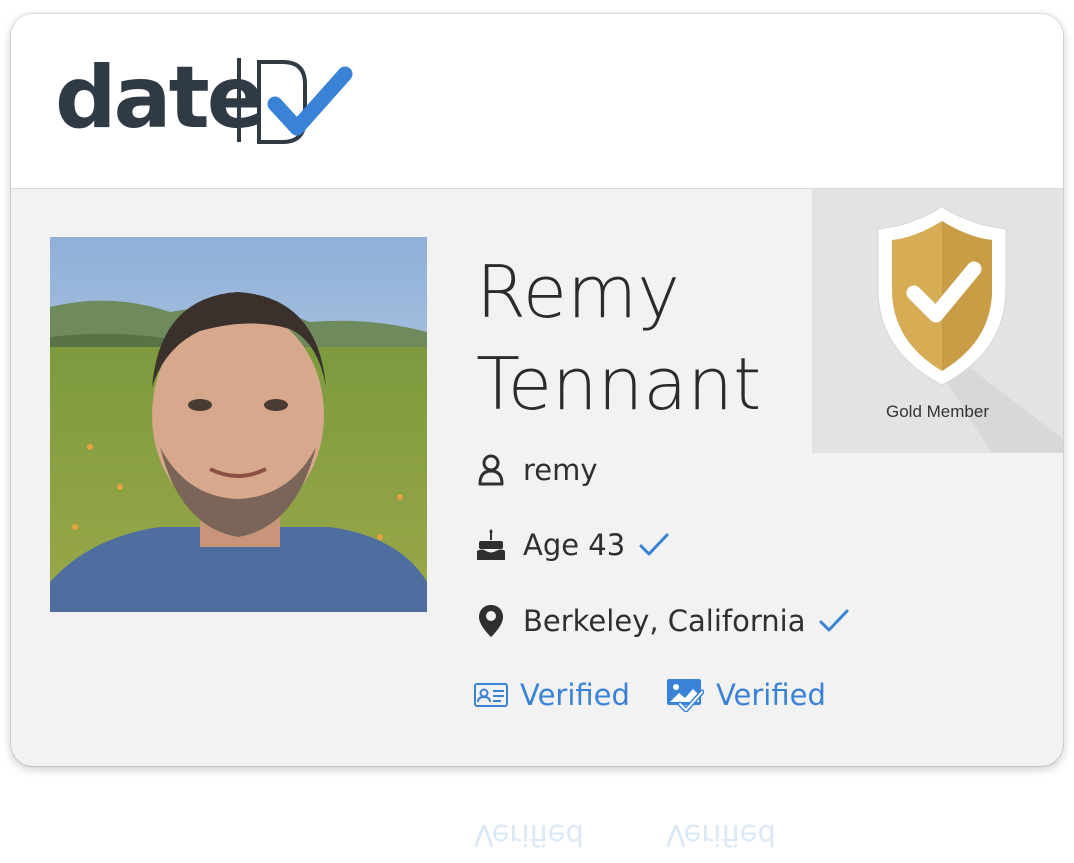 The image size is (1074, 863). What do you see at coordinates (491, 695) in the screenshot?
I see `id-card-icon` at bounding box center [491, 695].